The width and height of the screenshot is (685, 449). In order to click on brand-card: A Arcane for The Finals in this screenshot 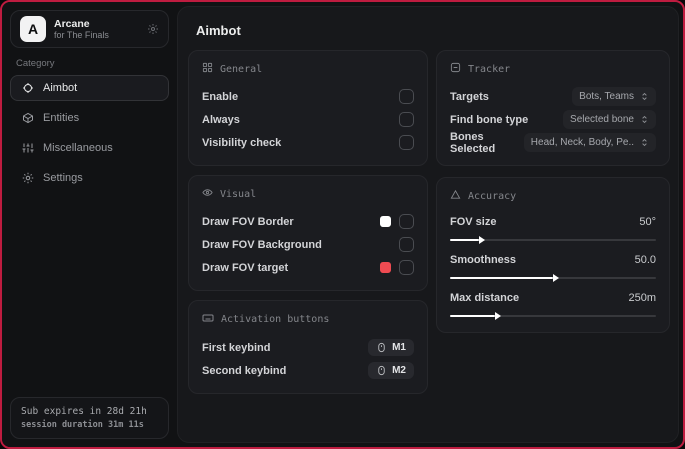, I will do `click(89, 29)`.